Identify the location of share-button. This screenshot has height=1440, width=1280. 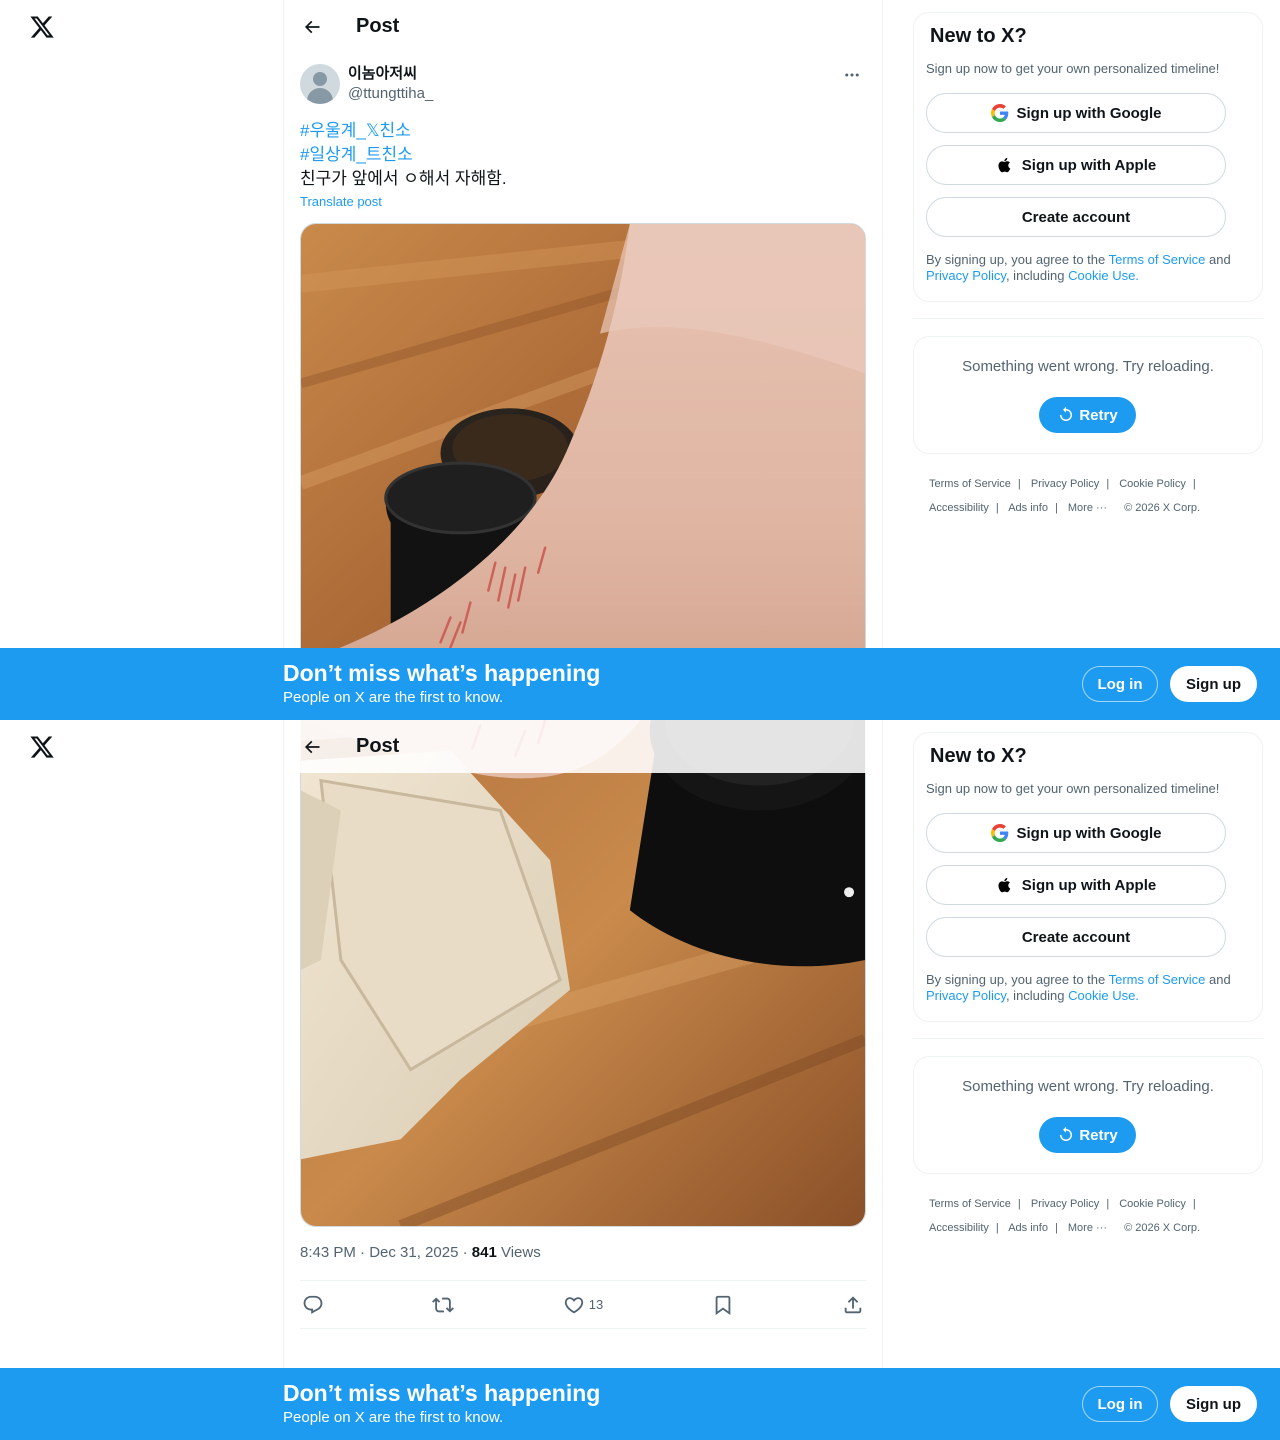
(853, 1305).